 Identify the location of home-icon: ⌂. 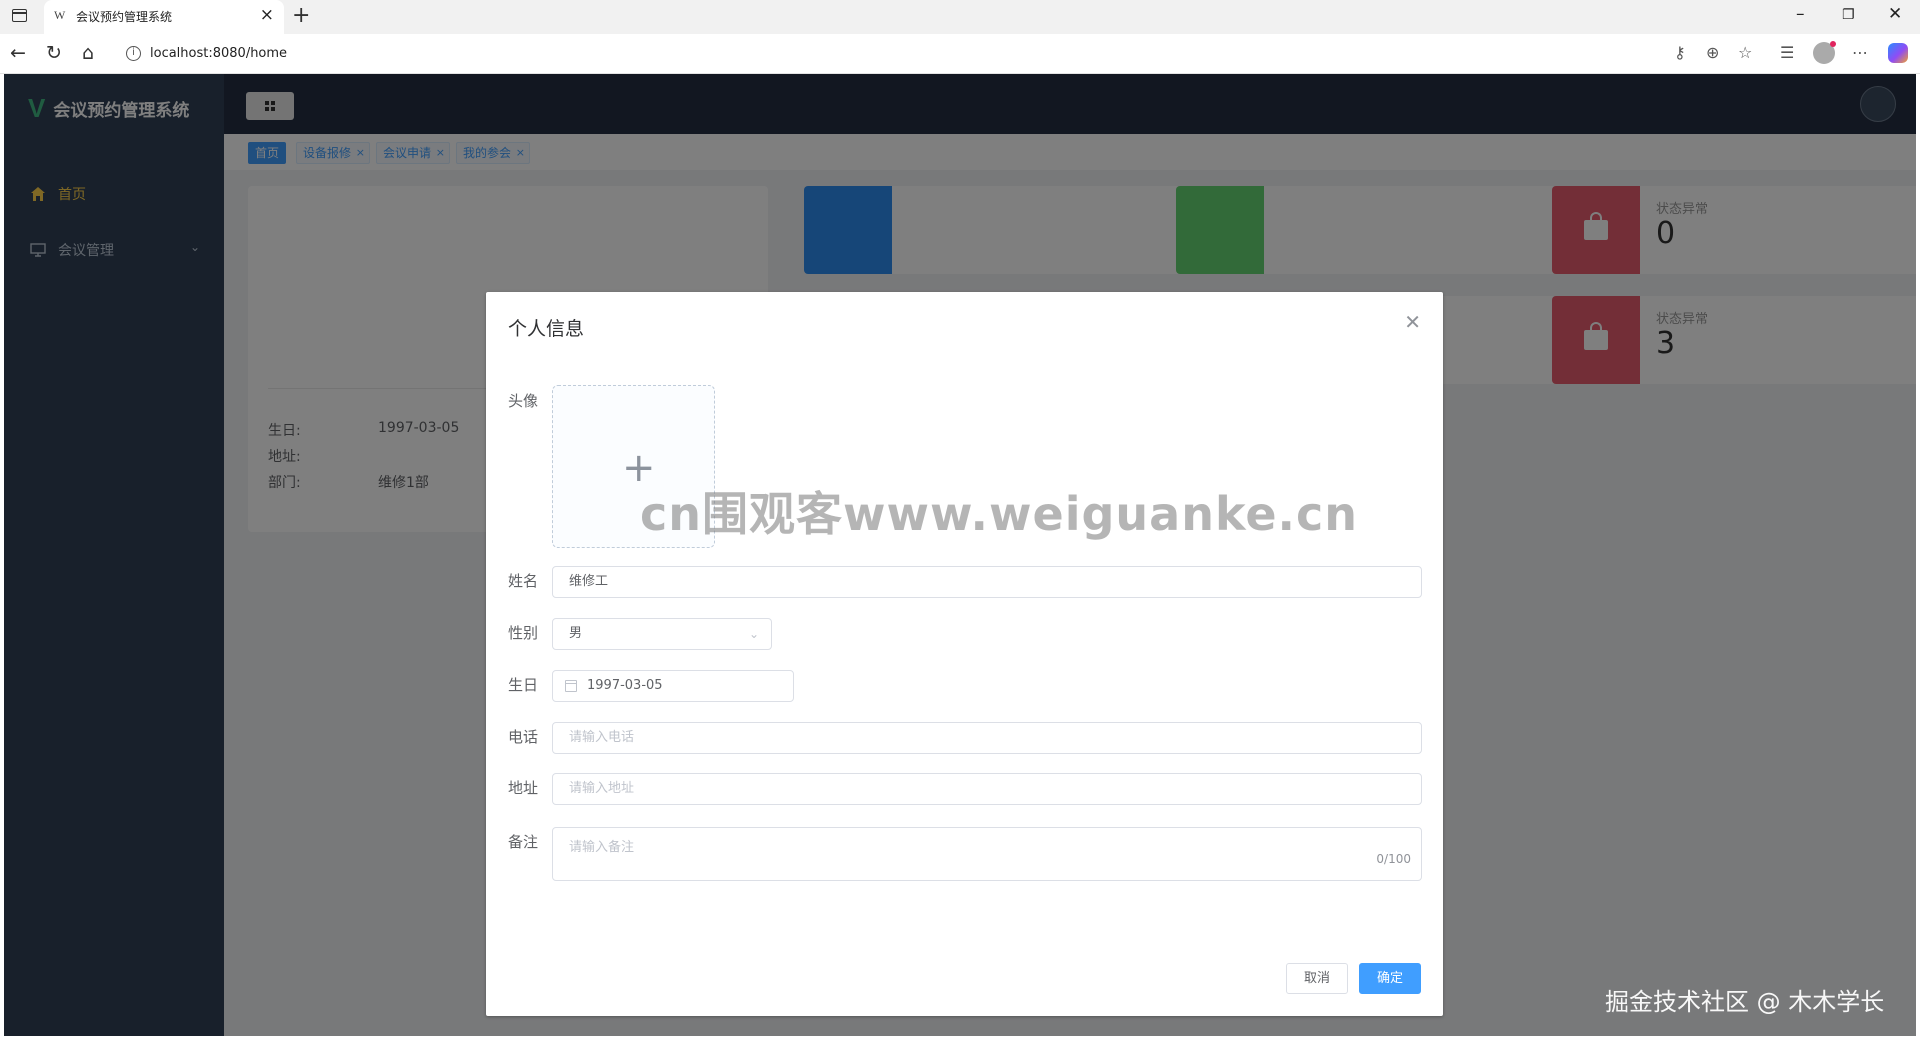
(88, 53).